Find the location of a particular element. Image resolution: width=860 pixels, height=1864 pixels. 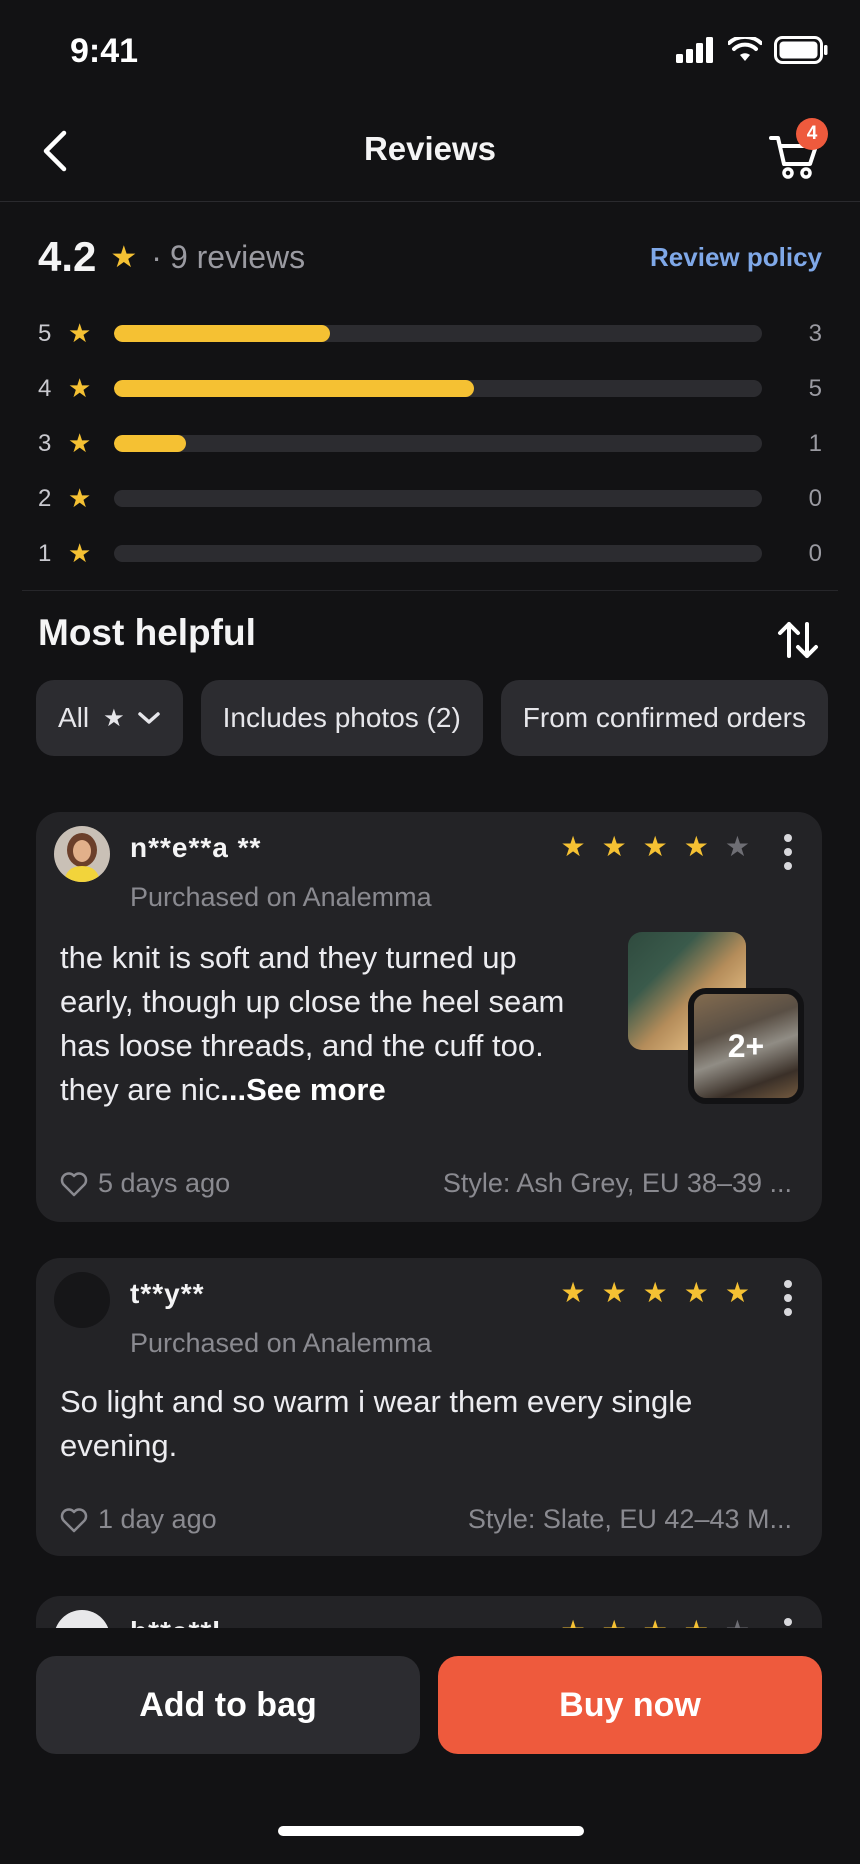

reviewer-name: n**e**a ** is located at coordinates (196, 847).